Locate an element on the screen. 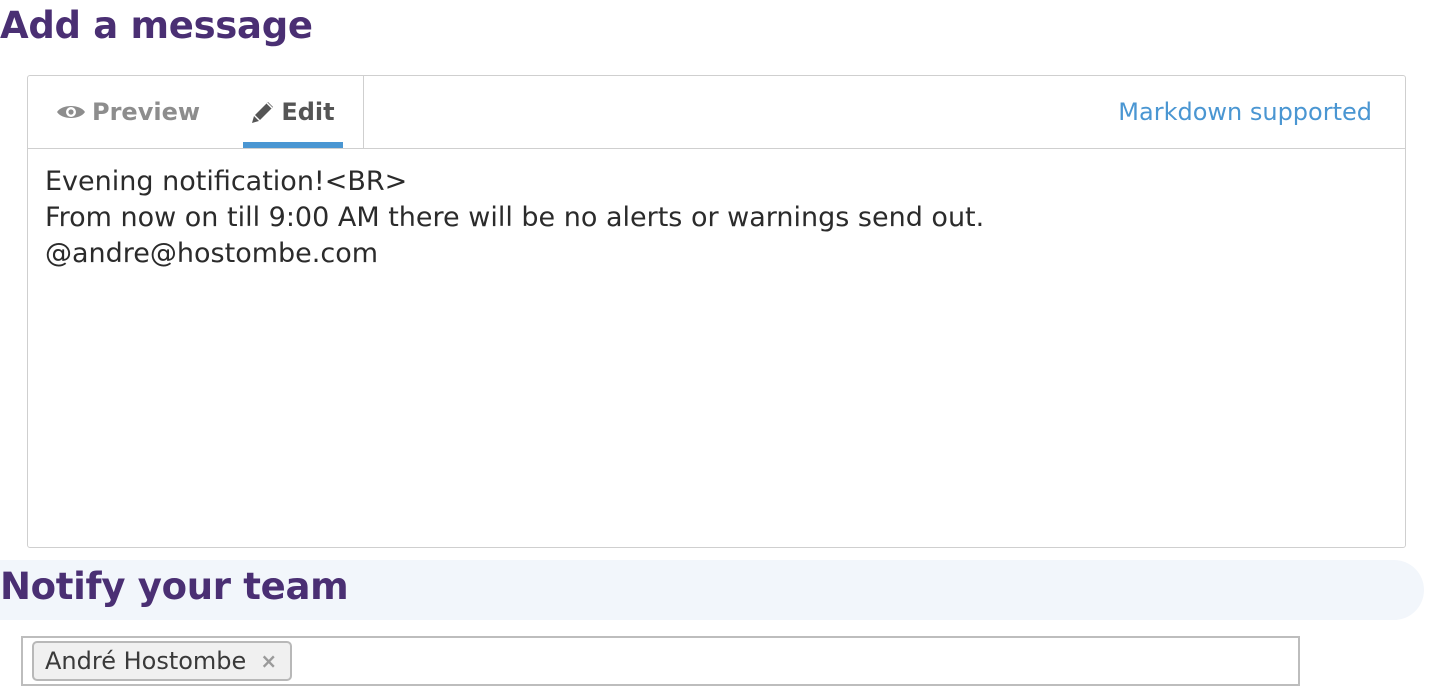 The width and height of the screenshot is (1432, 700). tab-edit-label: Edit is located at coordinates (308, 112).